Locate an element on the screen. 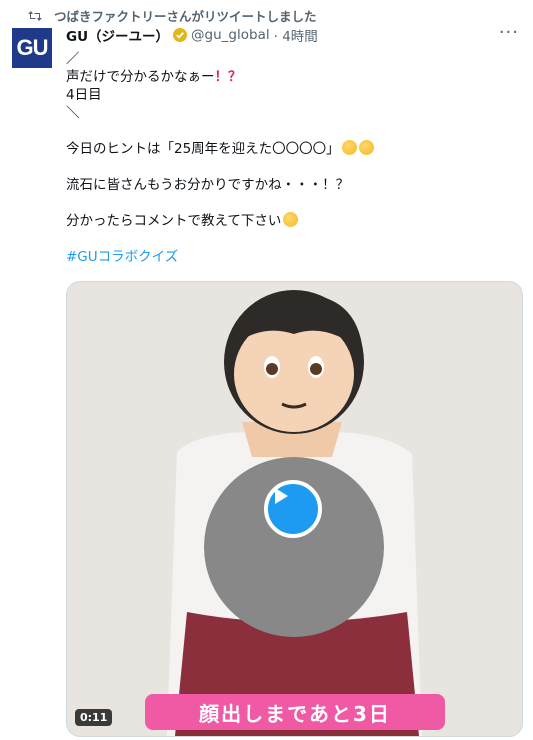 The image size is (533, 740). text-line: ／ is located at coordinates (73, 59).